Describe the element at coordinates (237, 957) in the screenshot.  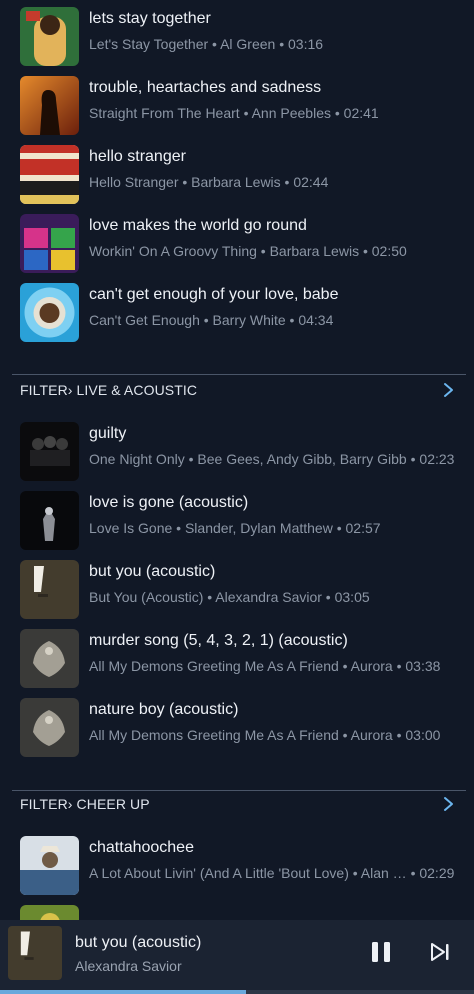
I see `now-playing-bar: but you (acoustic) Alexandra Savior` at that location.